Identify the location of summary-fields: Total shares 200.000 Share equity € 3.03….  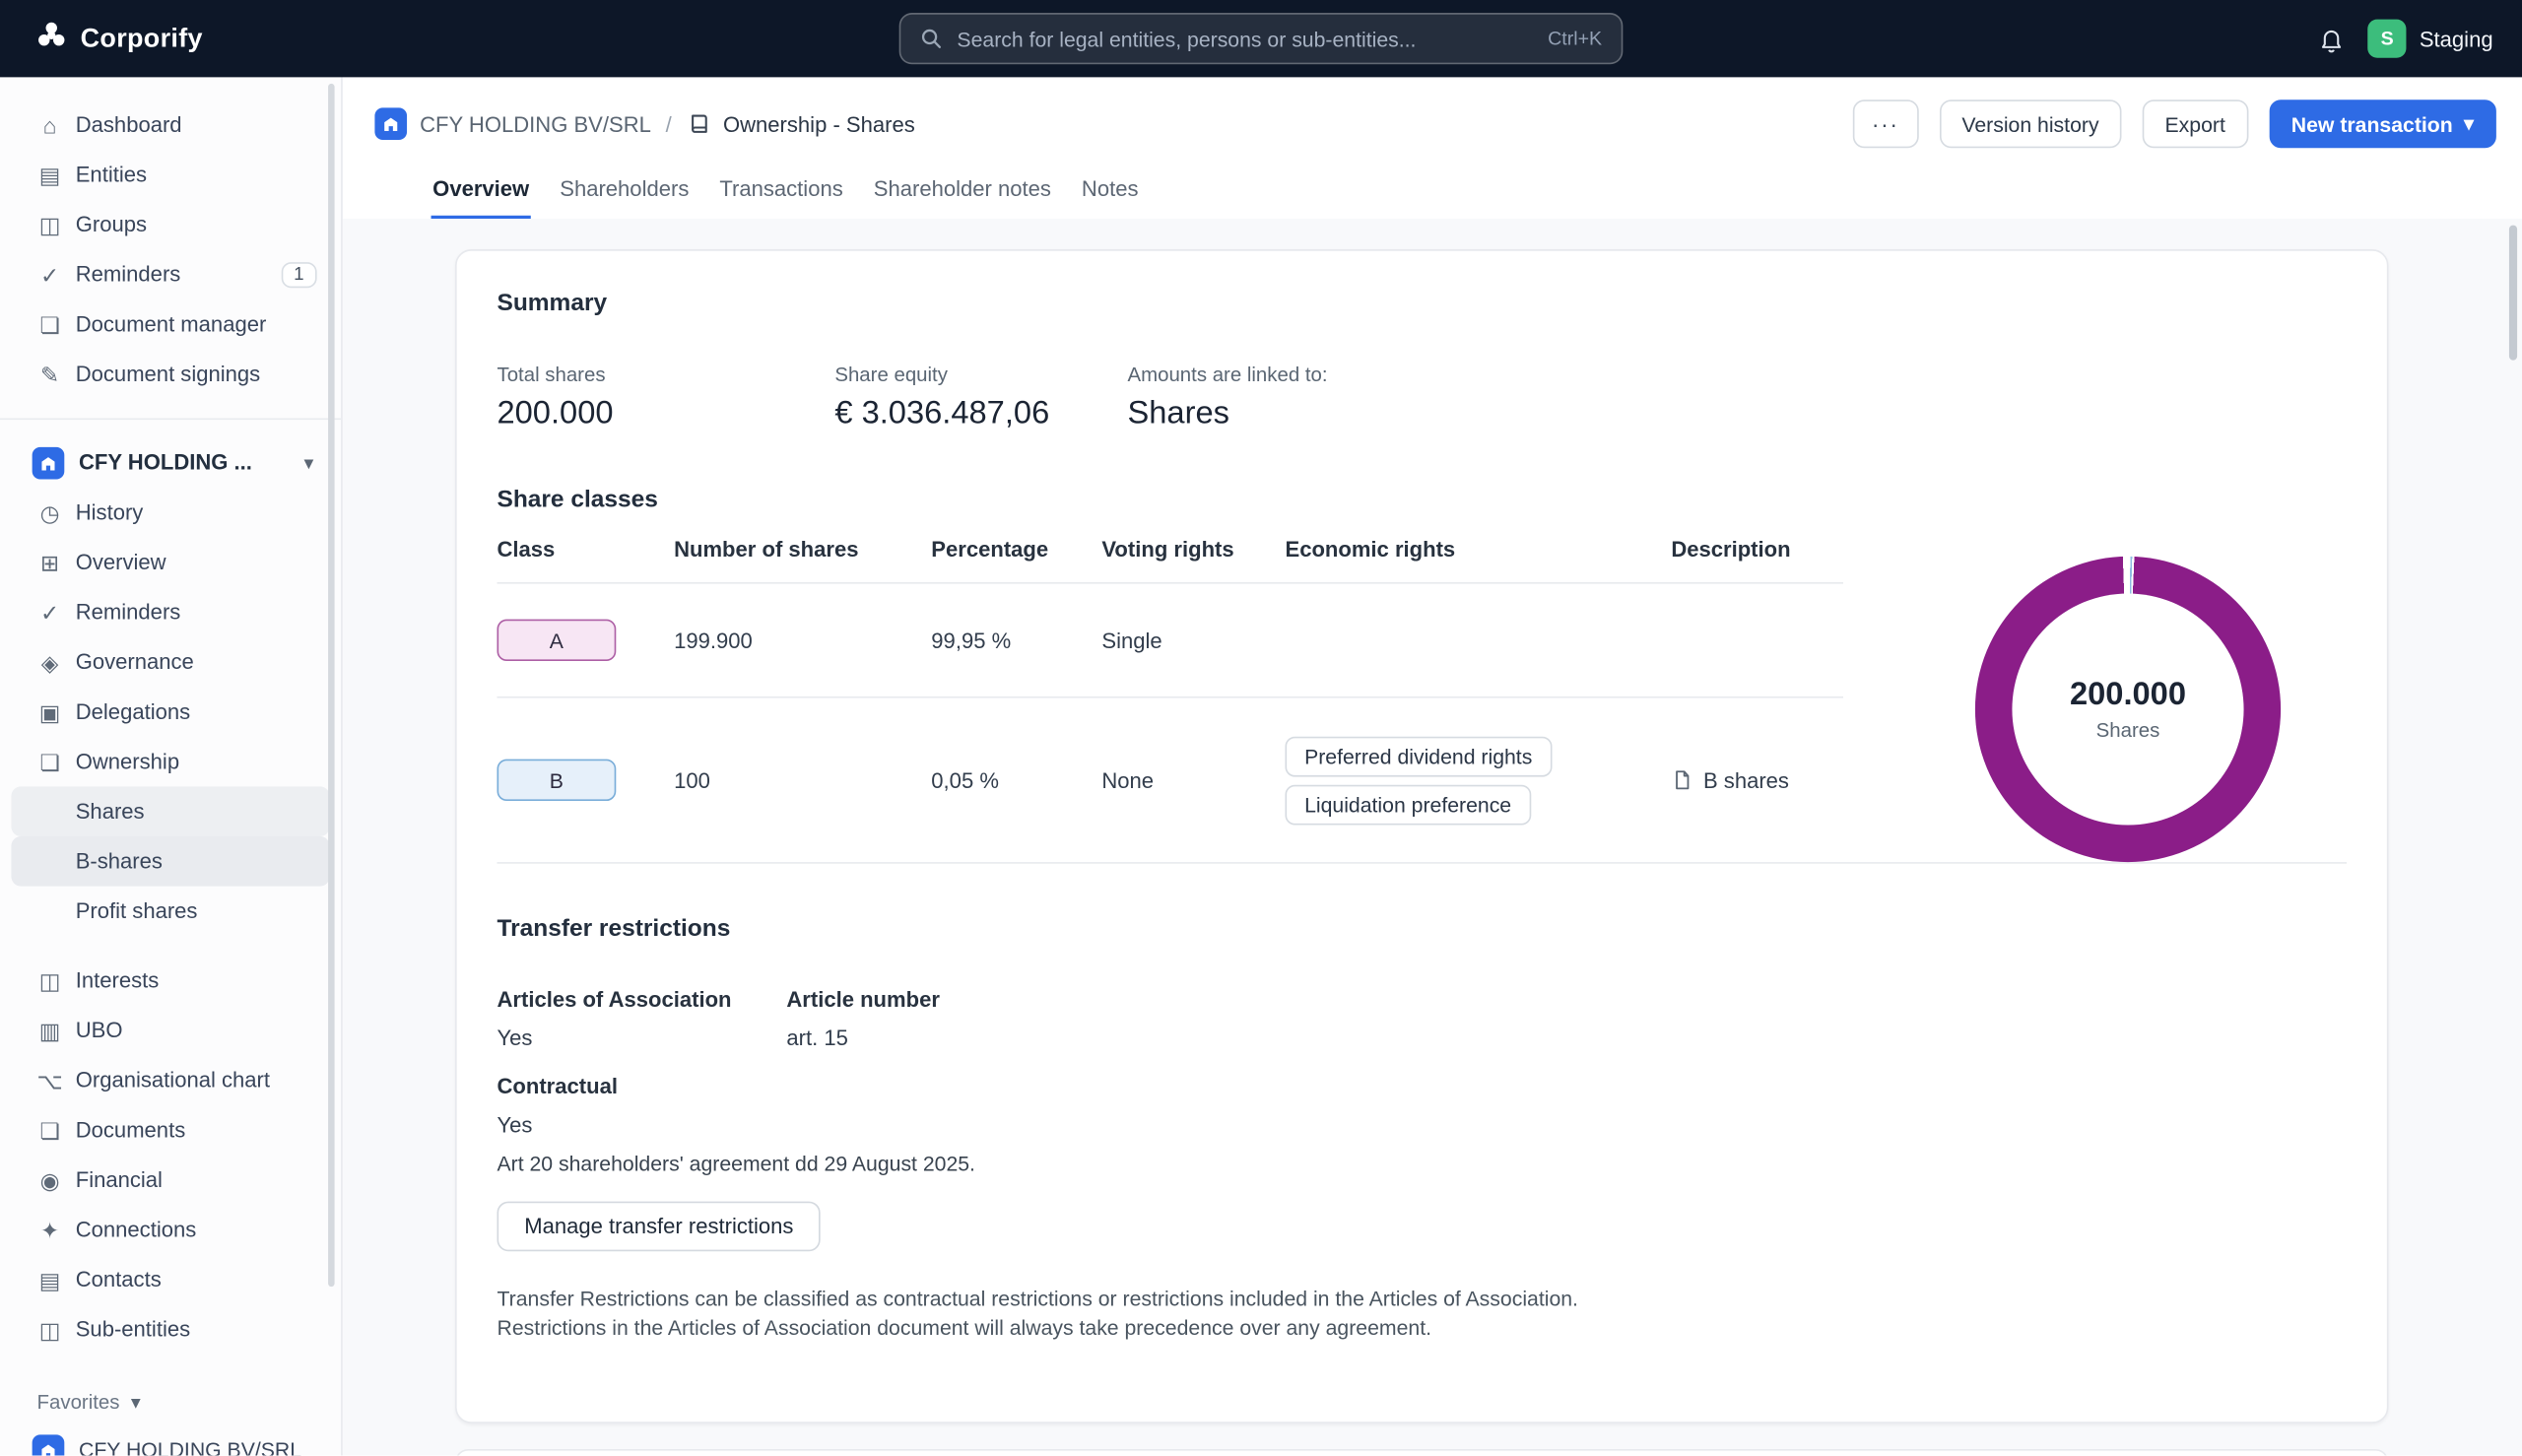
(1422, 398).